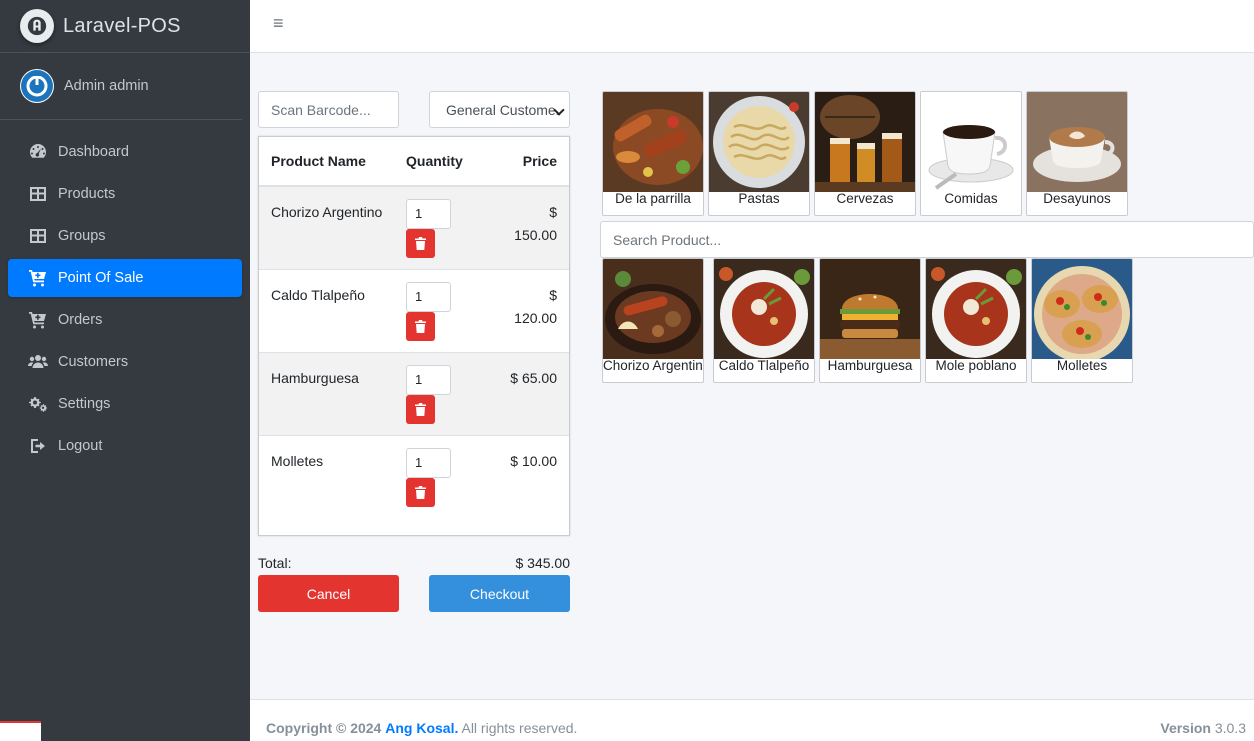 This screenshot has width=1254, height=741. What do you see at coordinates (865, 198) in the screenshot?
I see `category-label: Cervezas` at bounding box center [865, 198].